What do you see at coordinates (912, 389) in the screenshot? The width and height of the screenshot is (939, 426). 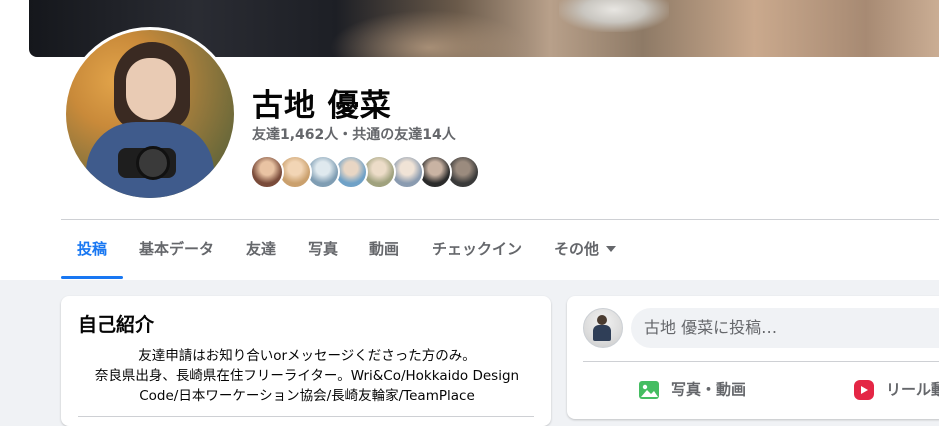 I see `reels-label: リール動画` at bounding box center [912, 389].